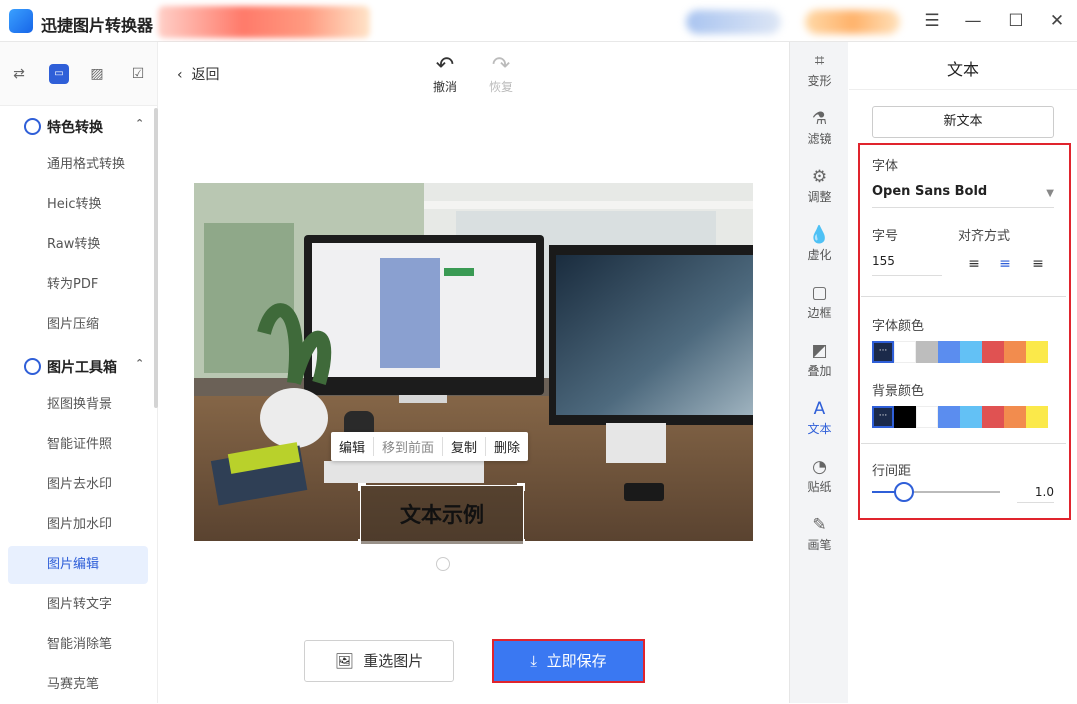 This screenshot has height=704, width=1077. I want to click on tool-column: ⌗ 变形 ⚗ 滤镜 ⚙ 调整 💧 虚化 ▢ 边框 ◩ 叠加 A 文本 ◔ 贴纸 ✎ 画笔, so click(818, 372).